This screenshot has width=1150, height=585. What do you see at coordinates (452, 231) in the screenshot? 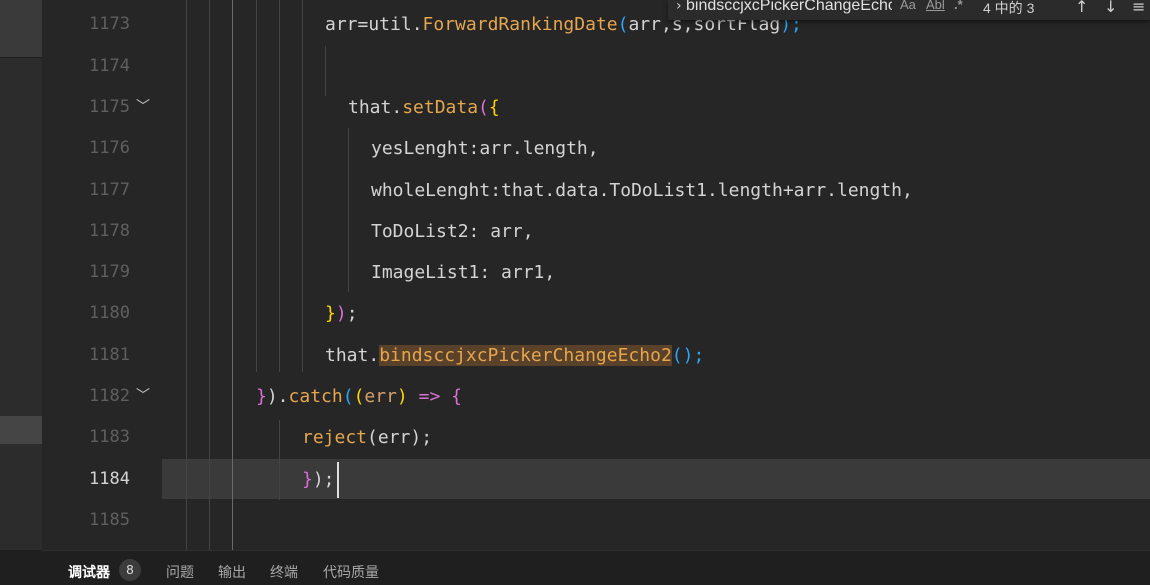
I see `code-text: ToDoList2: arr,` at bounding box center [452, 231].